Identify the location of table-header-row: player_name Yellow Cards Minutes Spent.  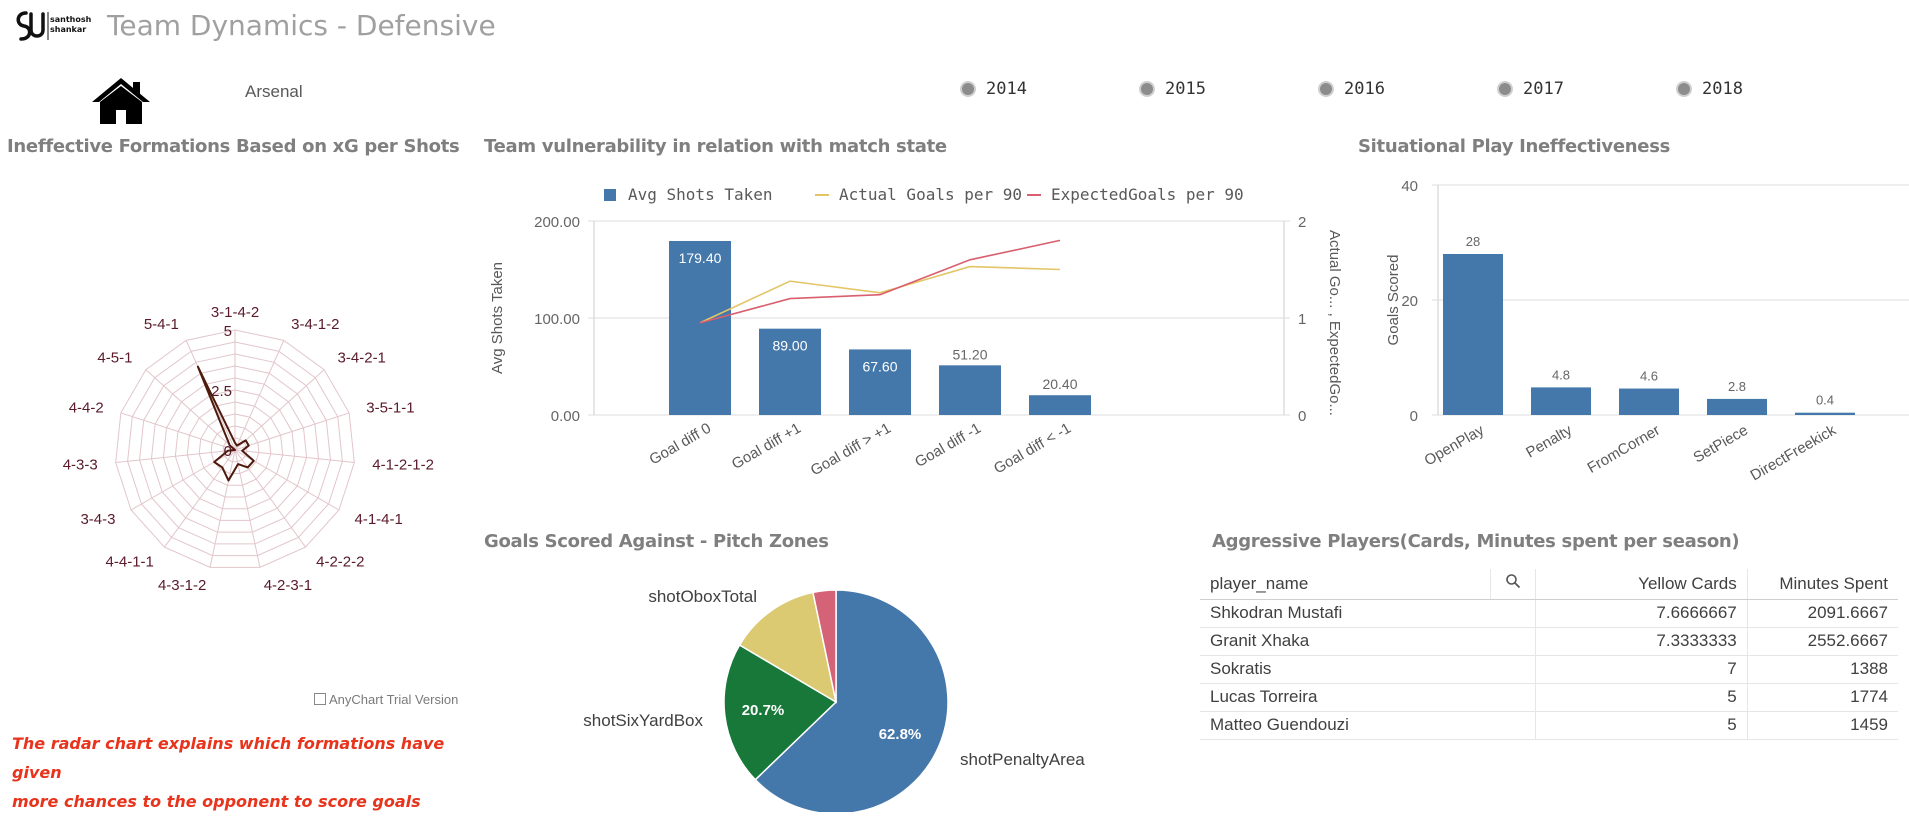
(1549, 584).